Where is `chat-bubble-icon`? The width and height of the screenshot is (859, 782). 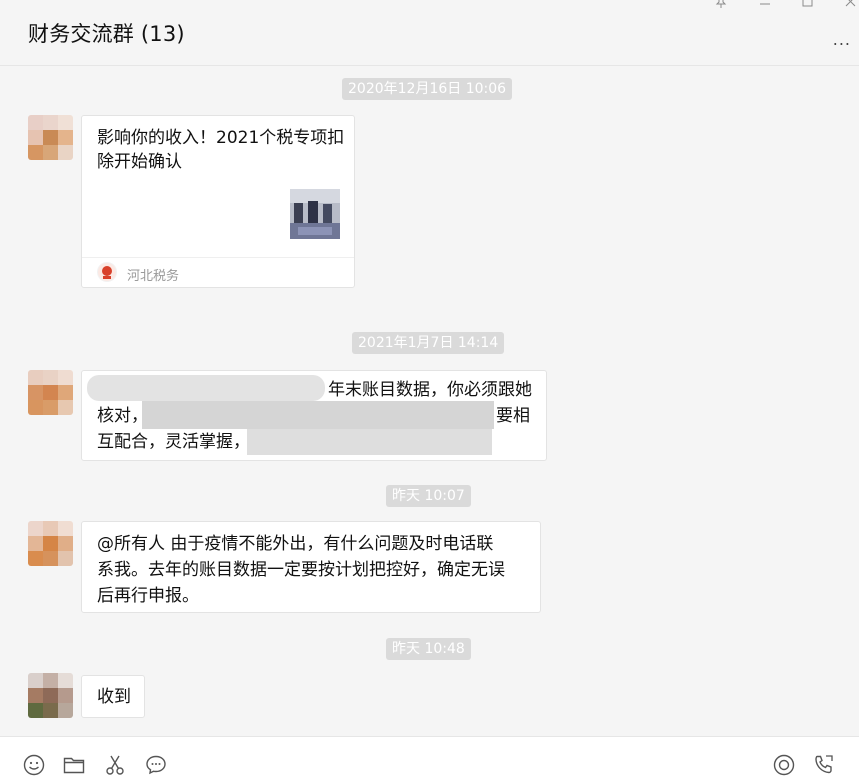
chat-bubble-icon is located at coordinates (156, 765).